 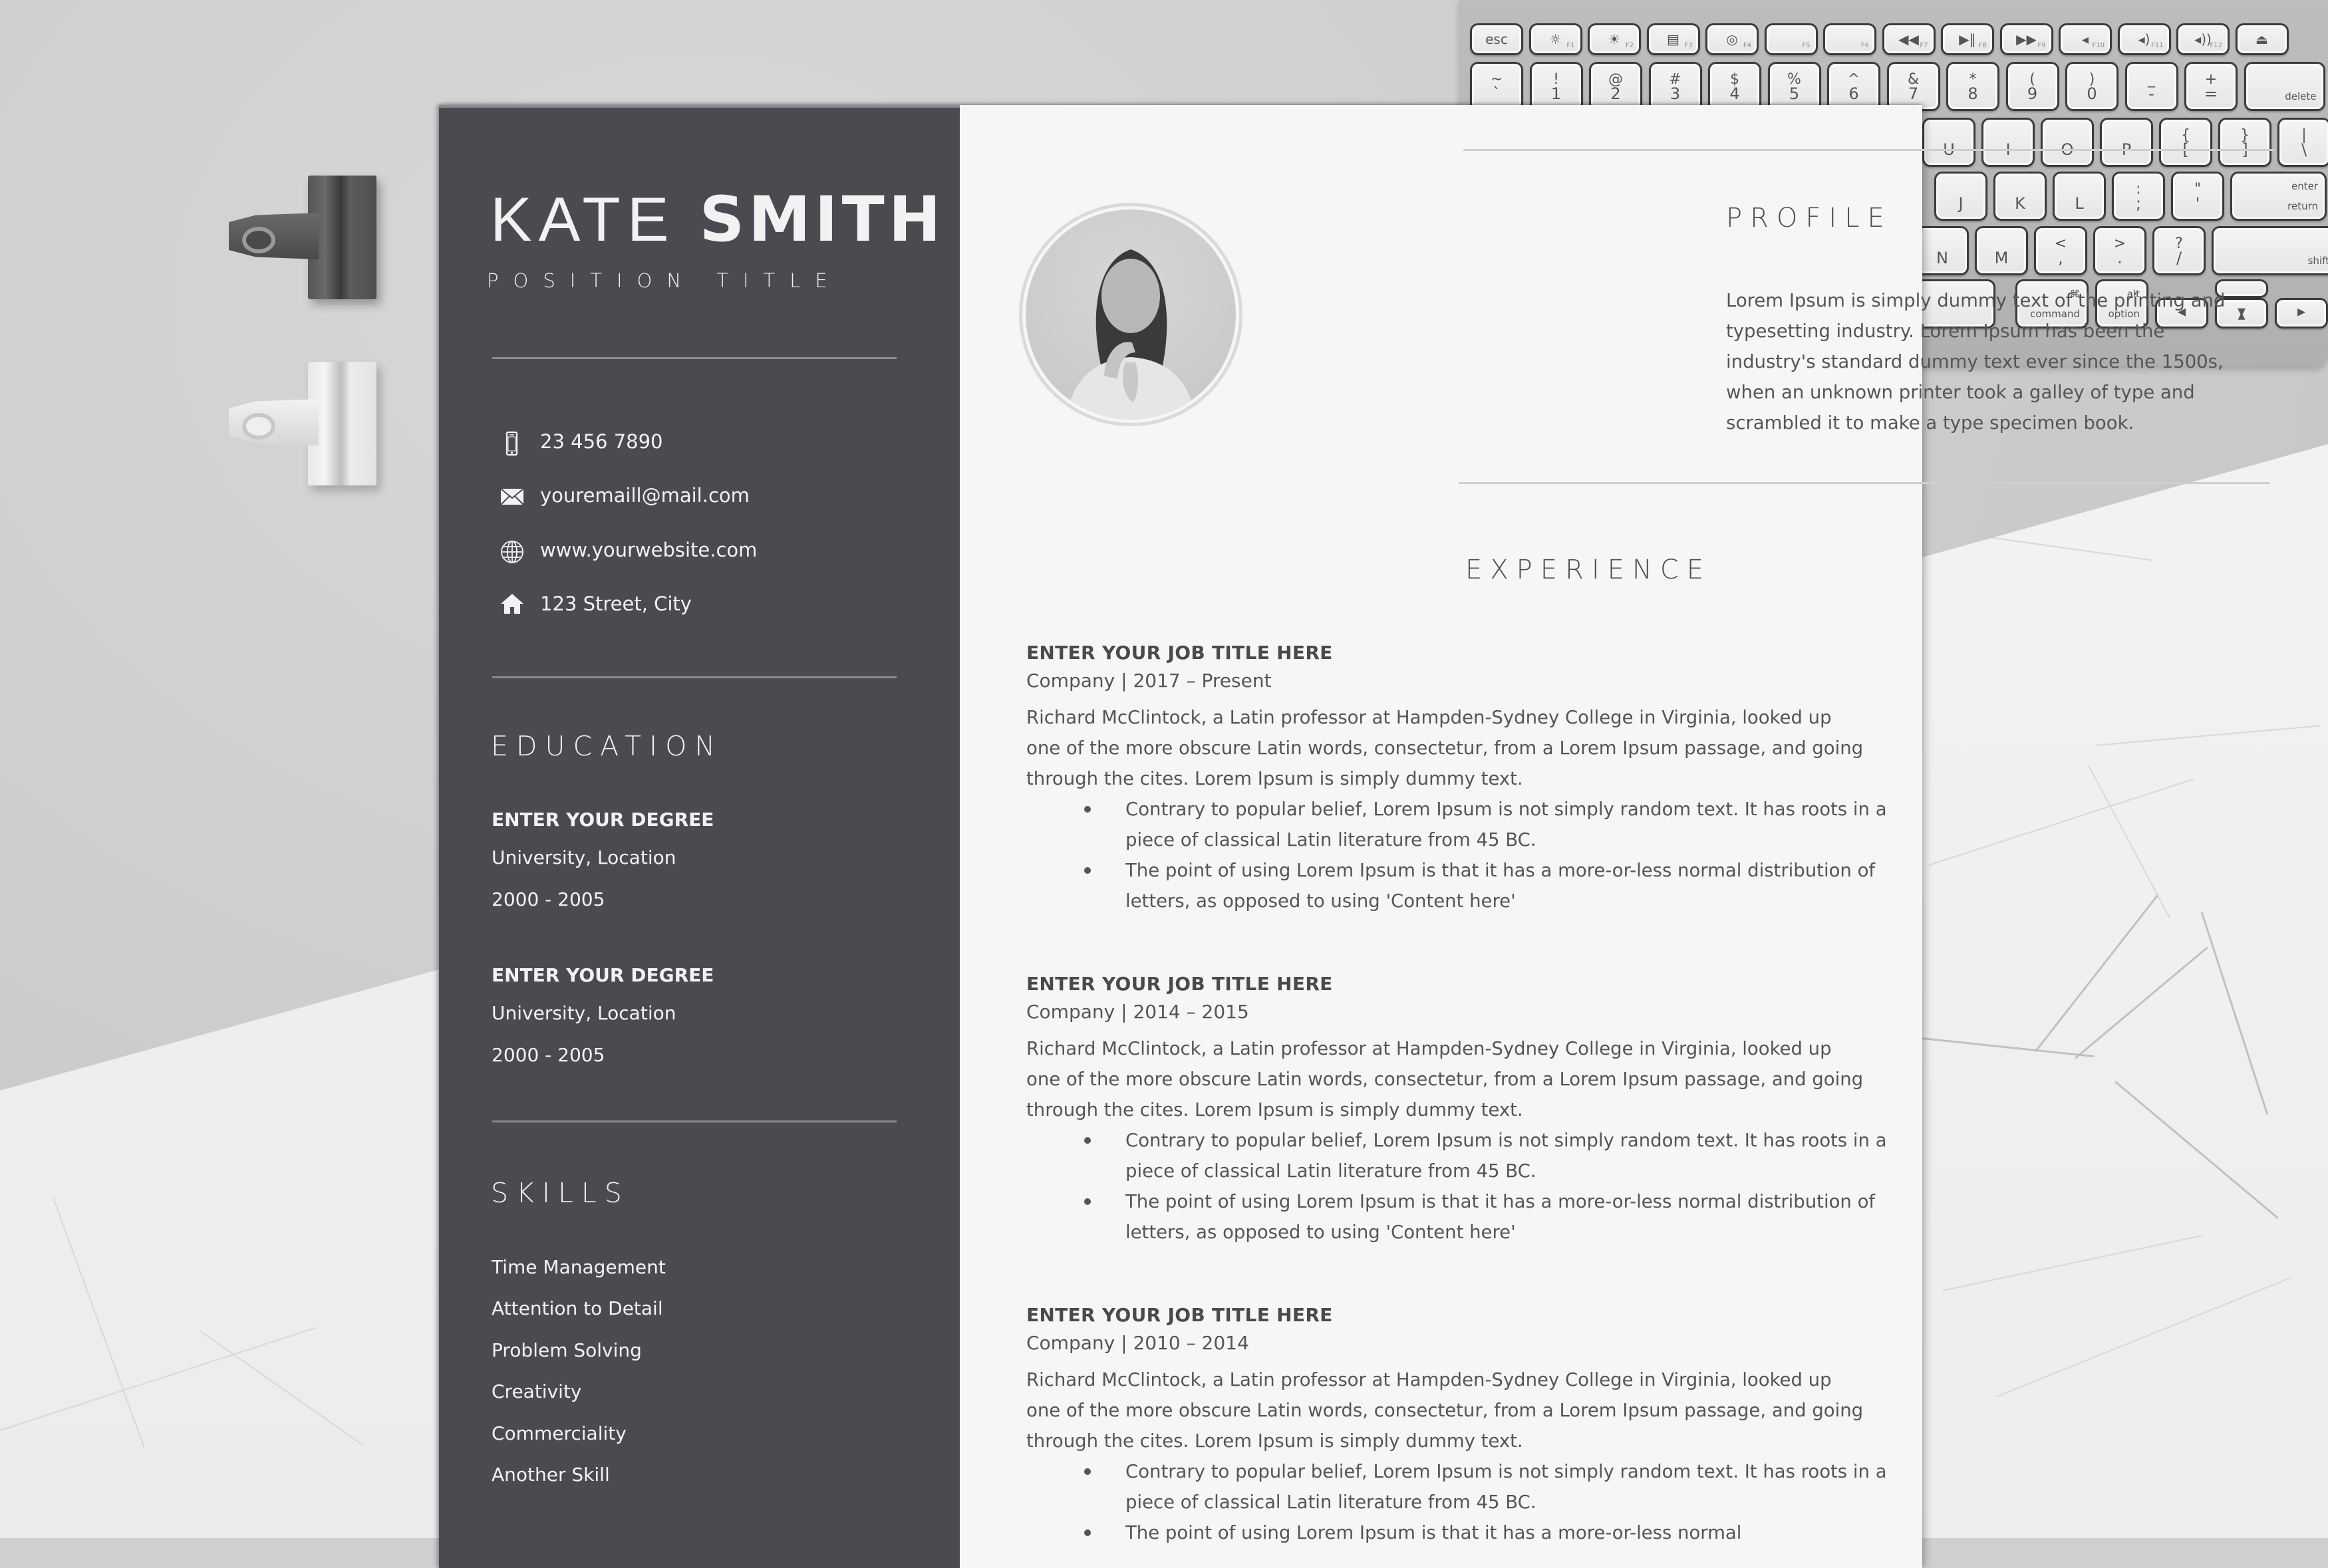 What do you see at coordinates (1909, 39) in the screenshot?
I see `keyboard-key: ◀◀ F7` at bounding box center [1909, 39].